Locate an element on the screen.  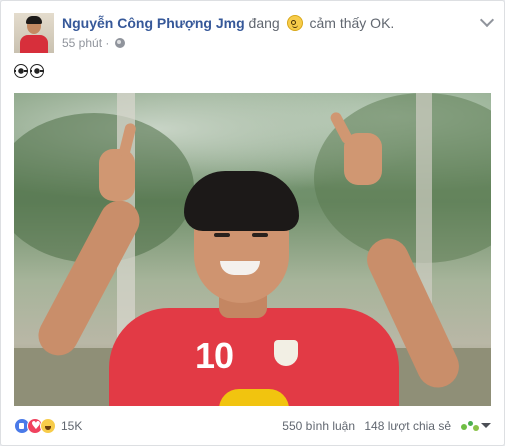
avatar is located at coordinates (34, 33).